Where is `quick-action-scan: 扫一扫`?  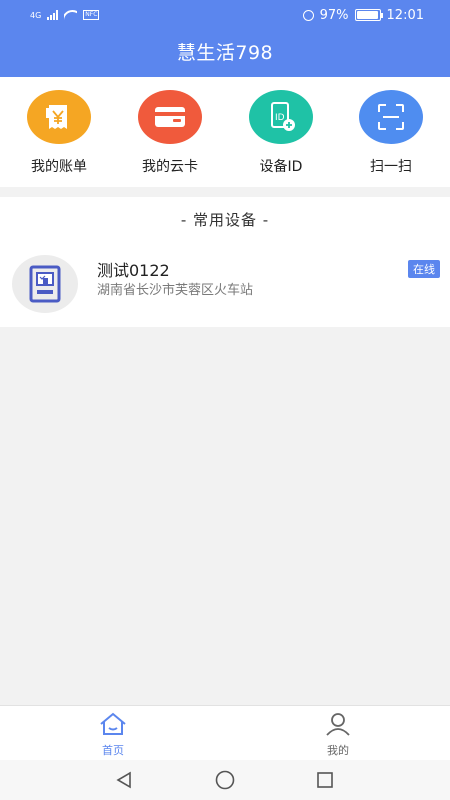
quick-action-scan: 扫一扫 is located at coordinates (391, 133).